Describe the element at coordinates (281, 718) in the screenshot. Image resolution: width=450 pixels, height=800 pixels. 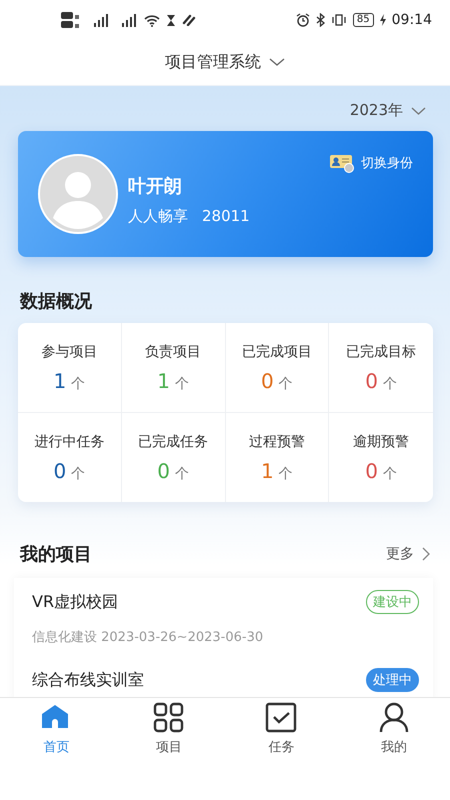
I see `check-icon` at that location.